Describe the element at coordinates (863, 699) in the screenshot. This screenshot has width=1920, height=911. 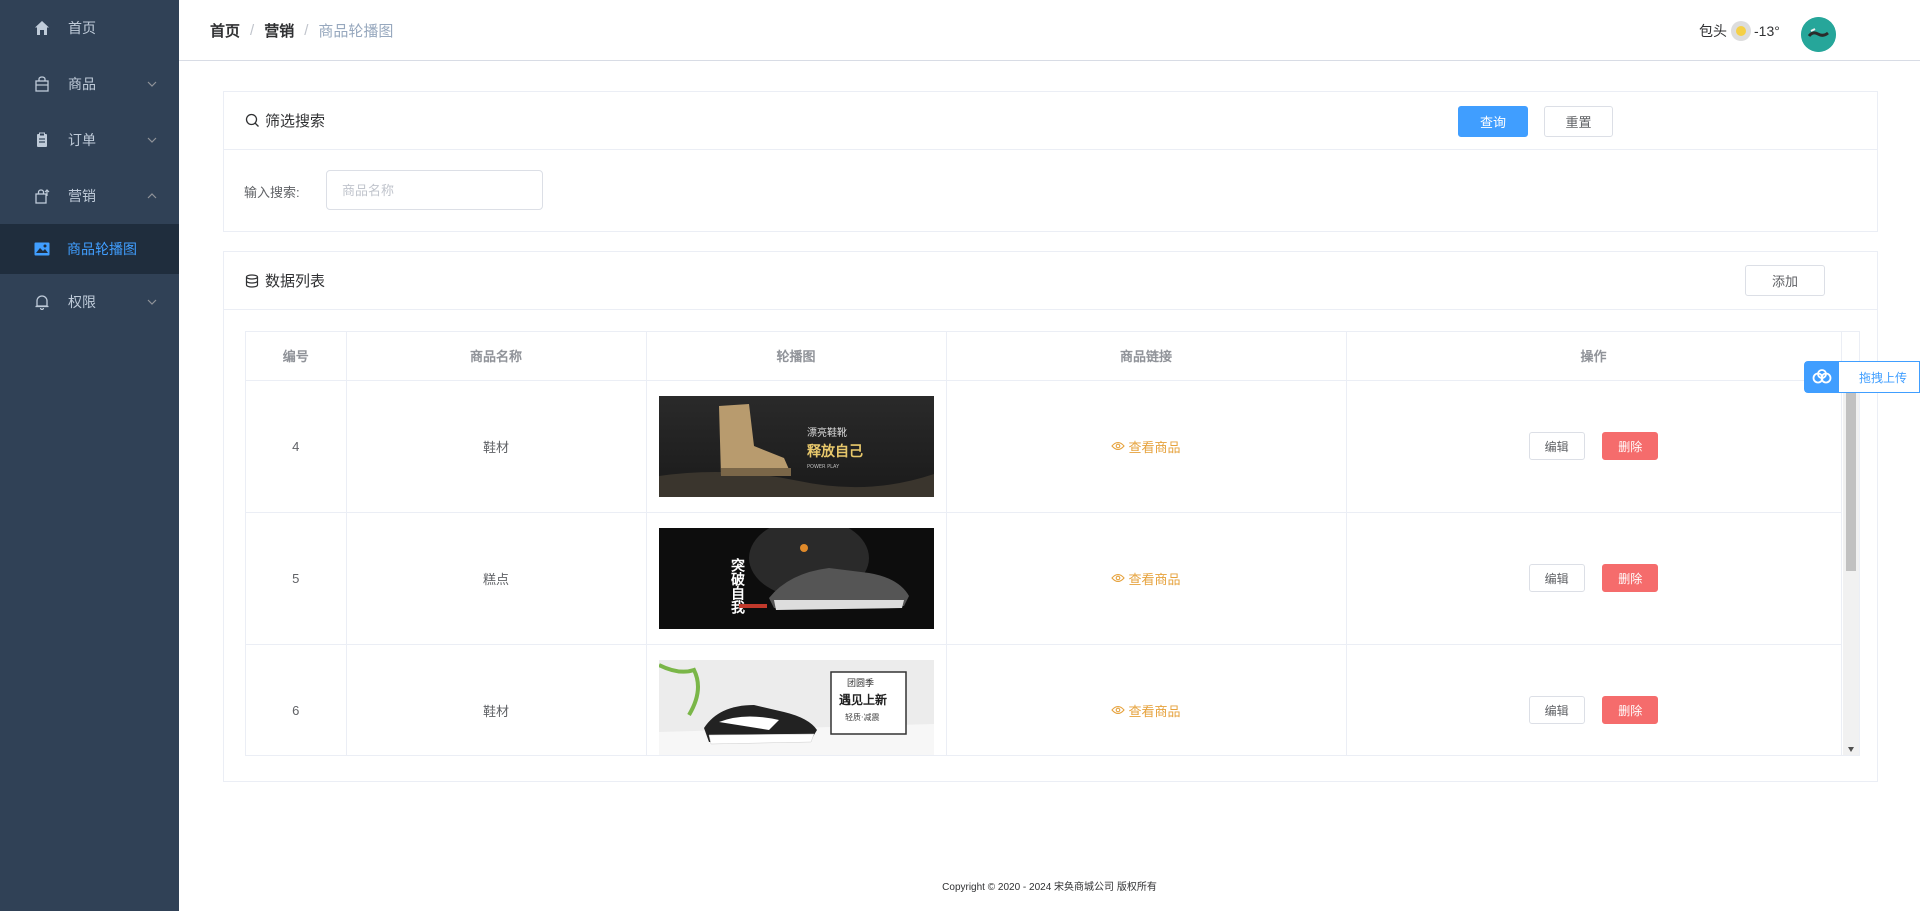
I see `svg-text: 遇见上新` at that location.